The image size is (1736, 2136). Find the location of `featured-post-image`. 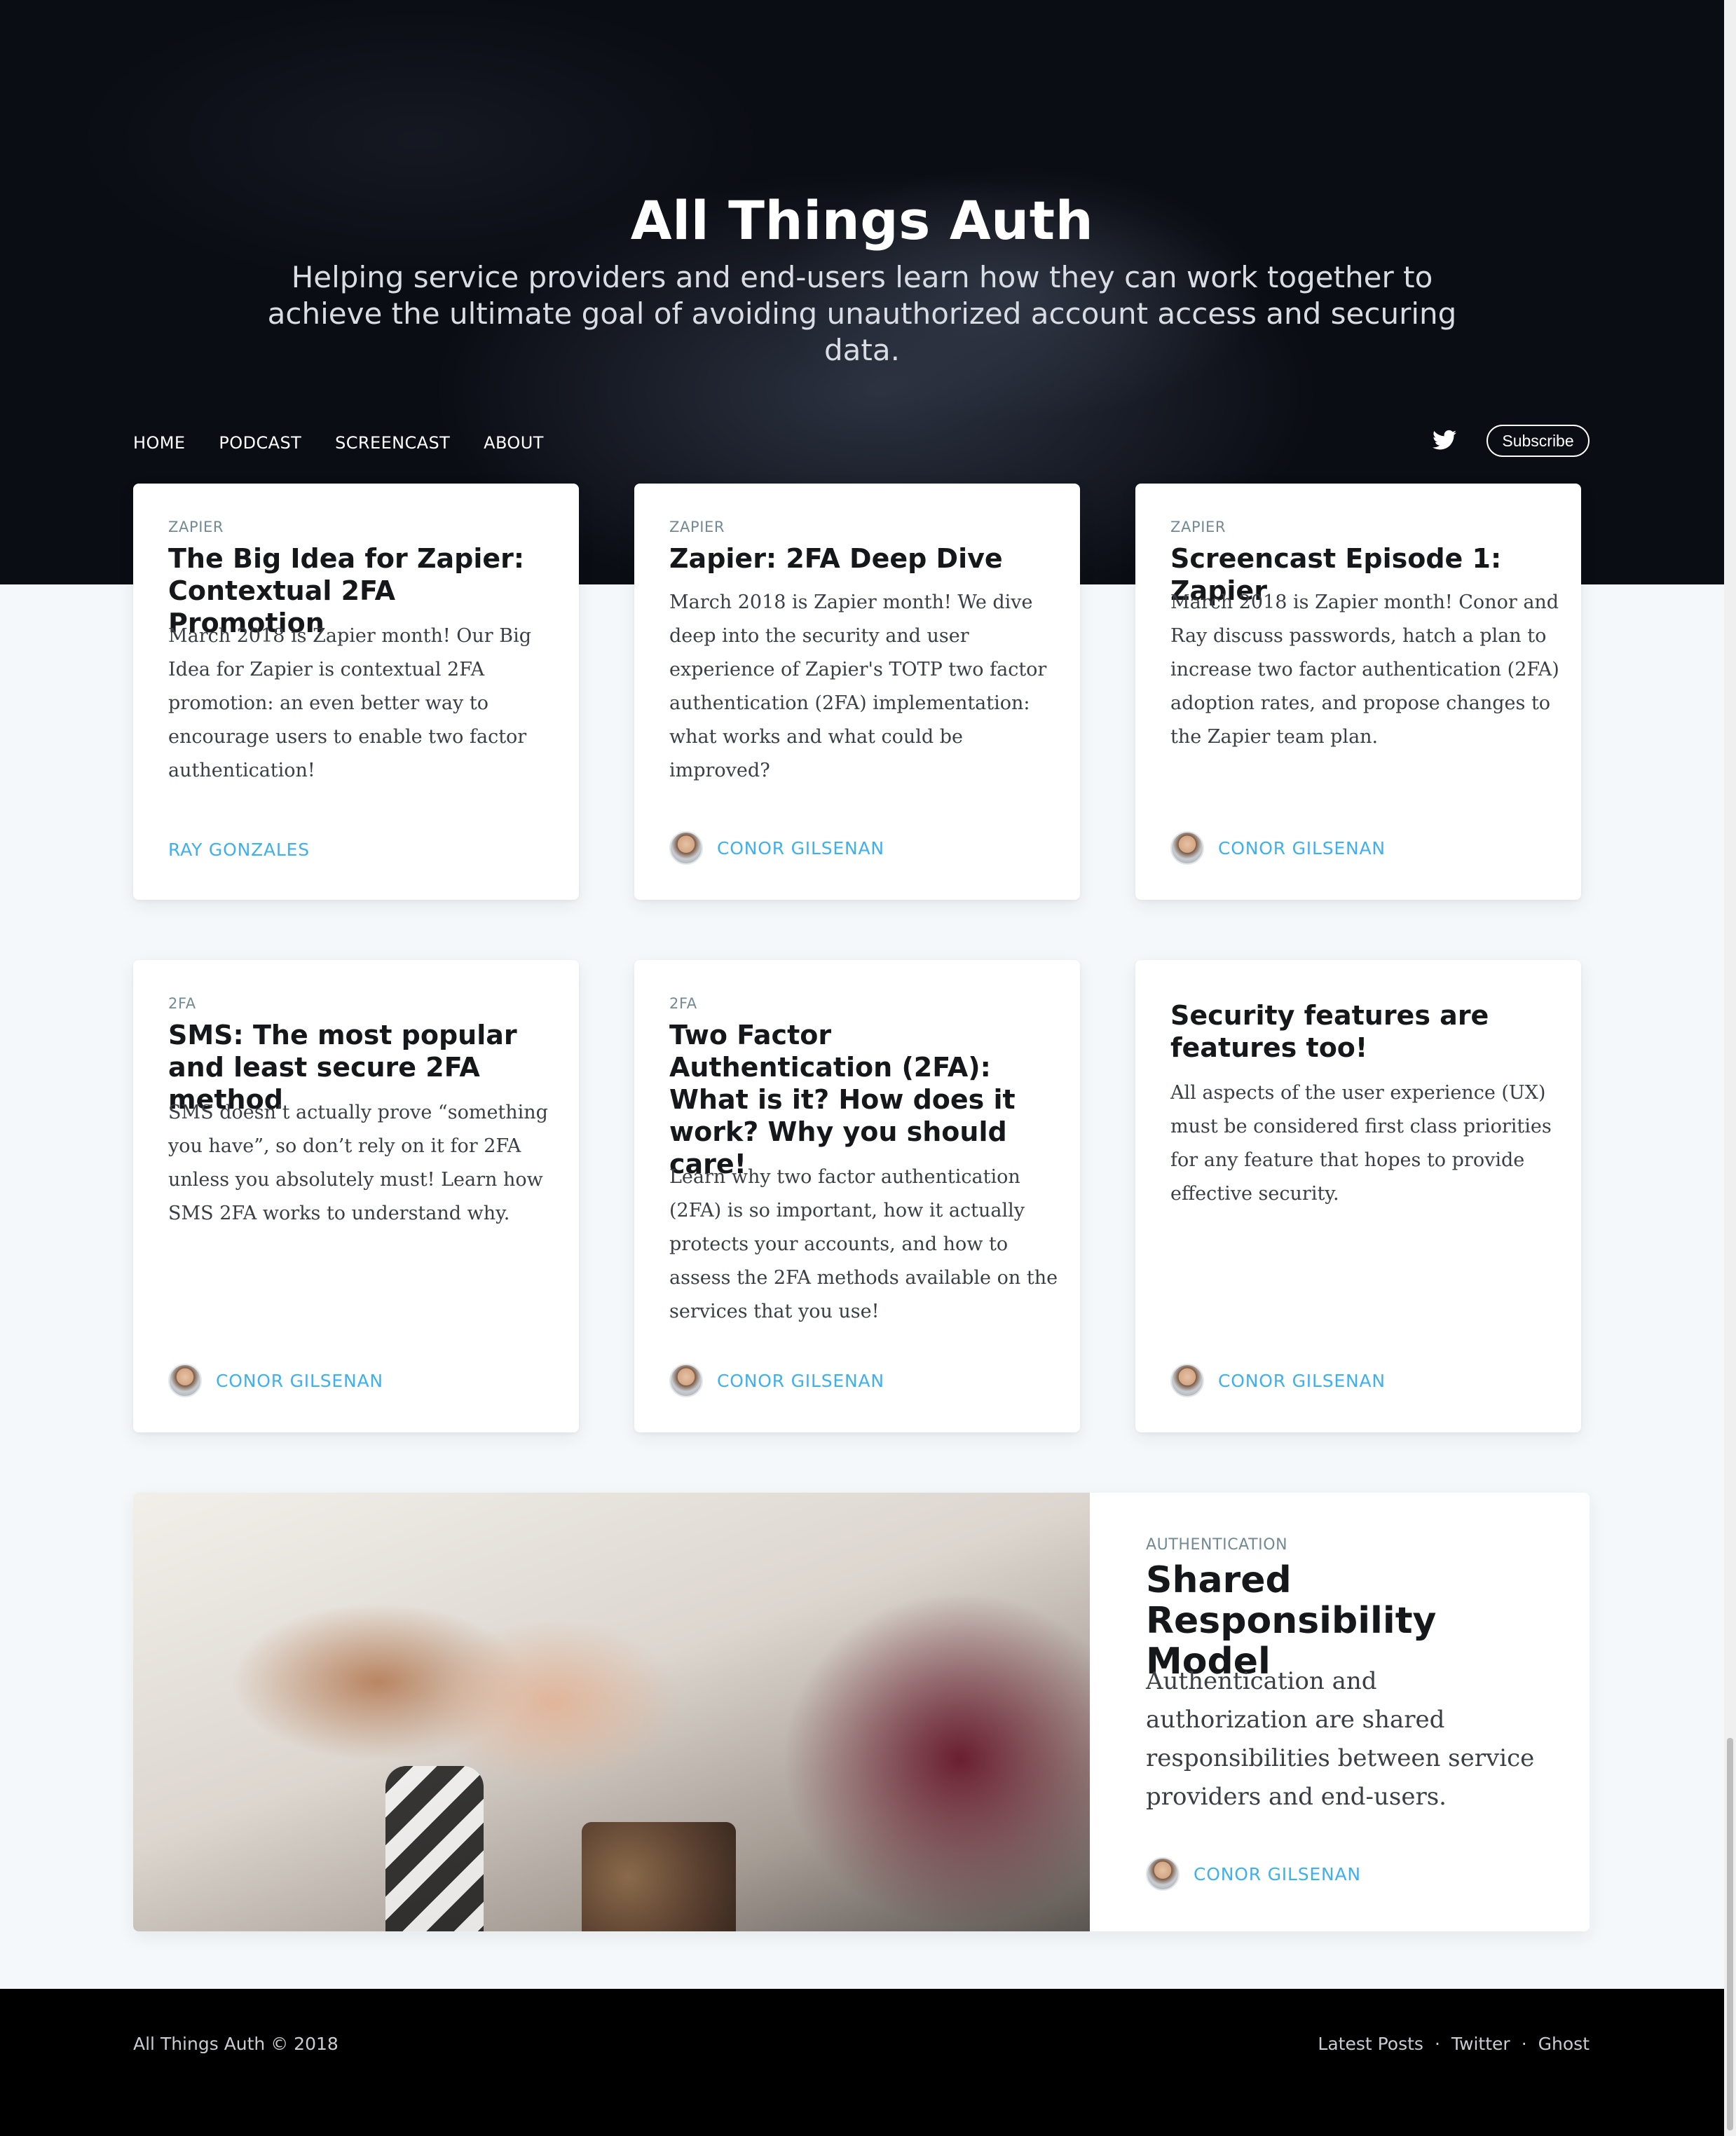

featured-post-image is located at coordinates (611, 1712).